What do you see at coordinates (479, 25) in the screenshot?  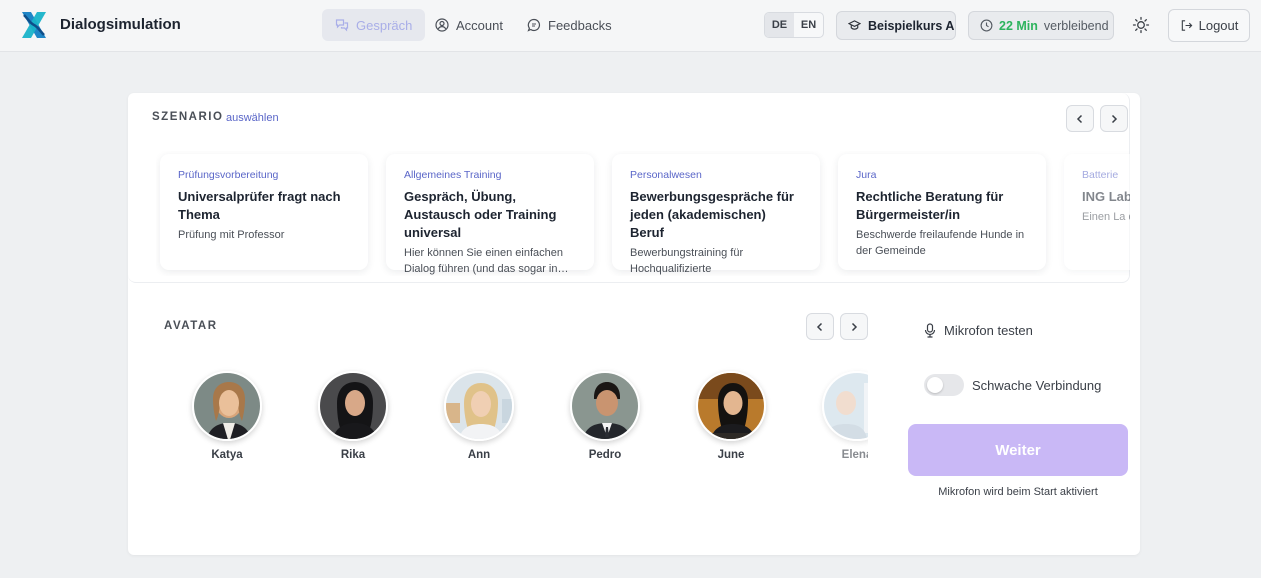 I see `nav-label: Account` at bounding box center [479, 25].